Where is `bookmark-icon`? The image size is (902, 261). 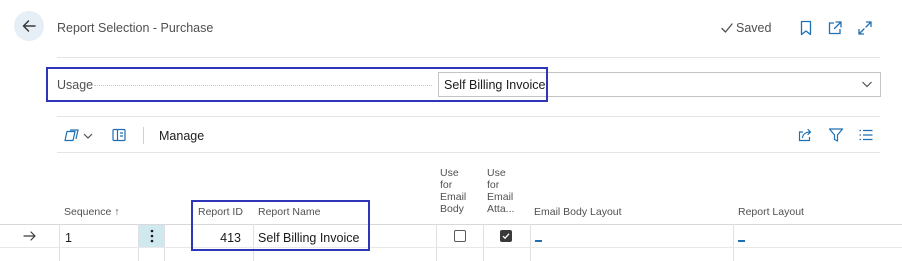
bookmark-icon is located at coordinates (806, 28).